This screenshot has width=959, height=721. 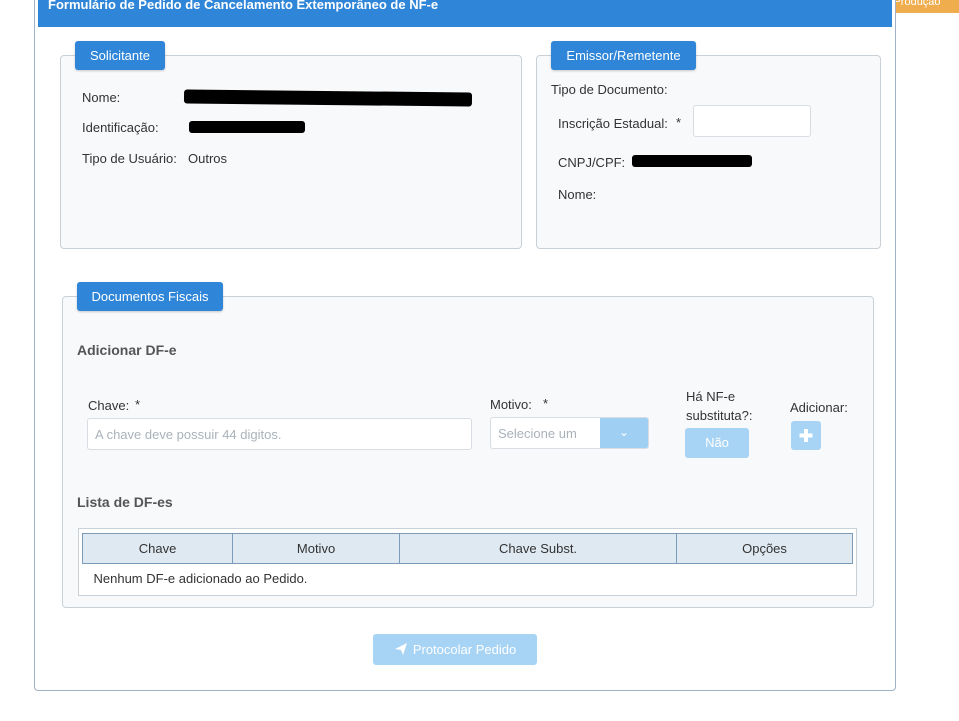 What do you see at coordinates (150, 296) in the screenshot?
I see `documentos-legend: Documentos Fiscais` at bounding box center [150, 296].